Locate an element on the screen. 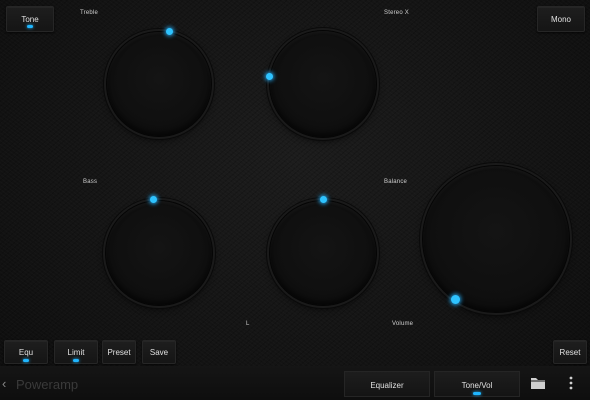 The image size is (590, 400). limit-led-indicator is located at coordinates (76, 360).